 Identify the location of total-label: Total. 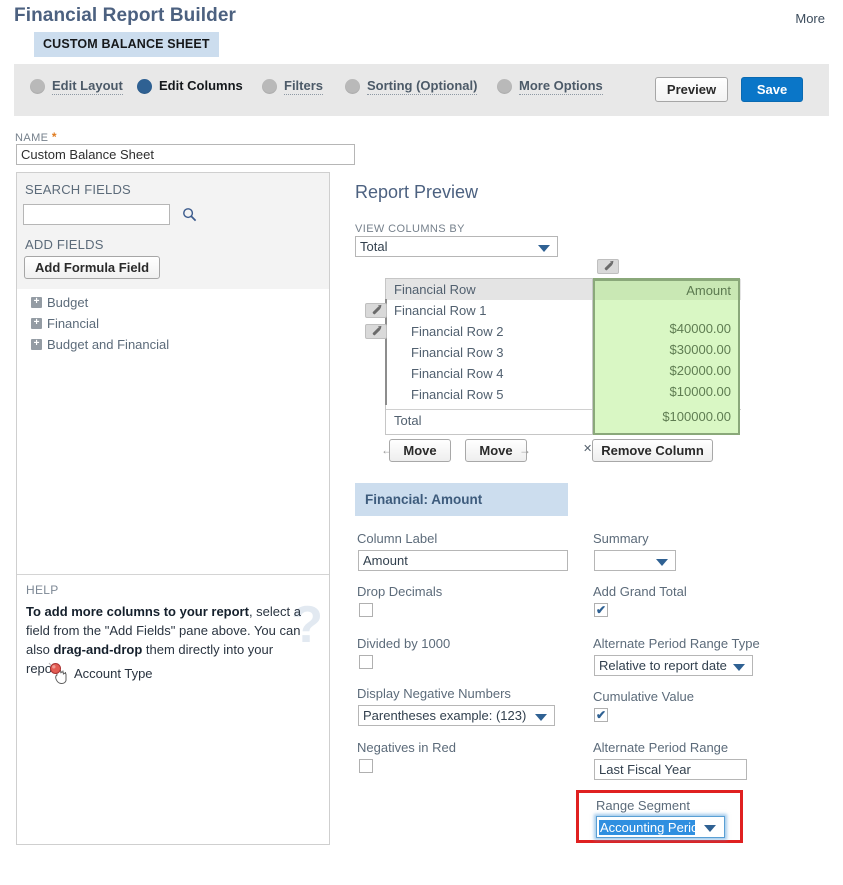
(408, 420).